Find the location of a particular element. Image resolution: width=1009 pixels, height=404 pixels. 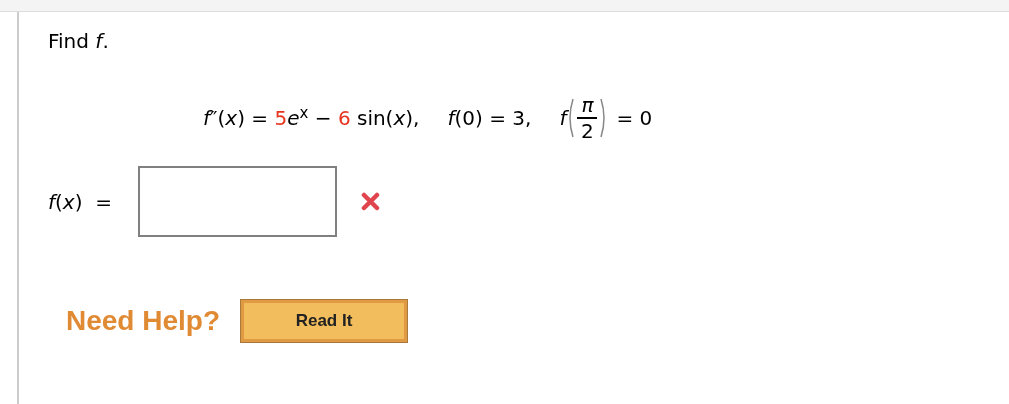

prompt-text: Find f. is located at coordinates (79, 41).